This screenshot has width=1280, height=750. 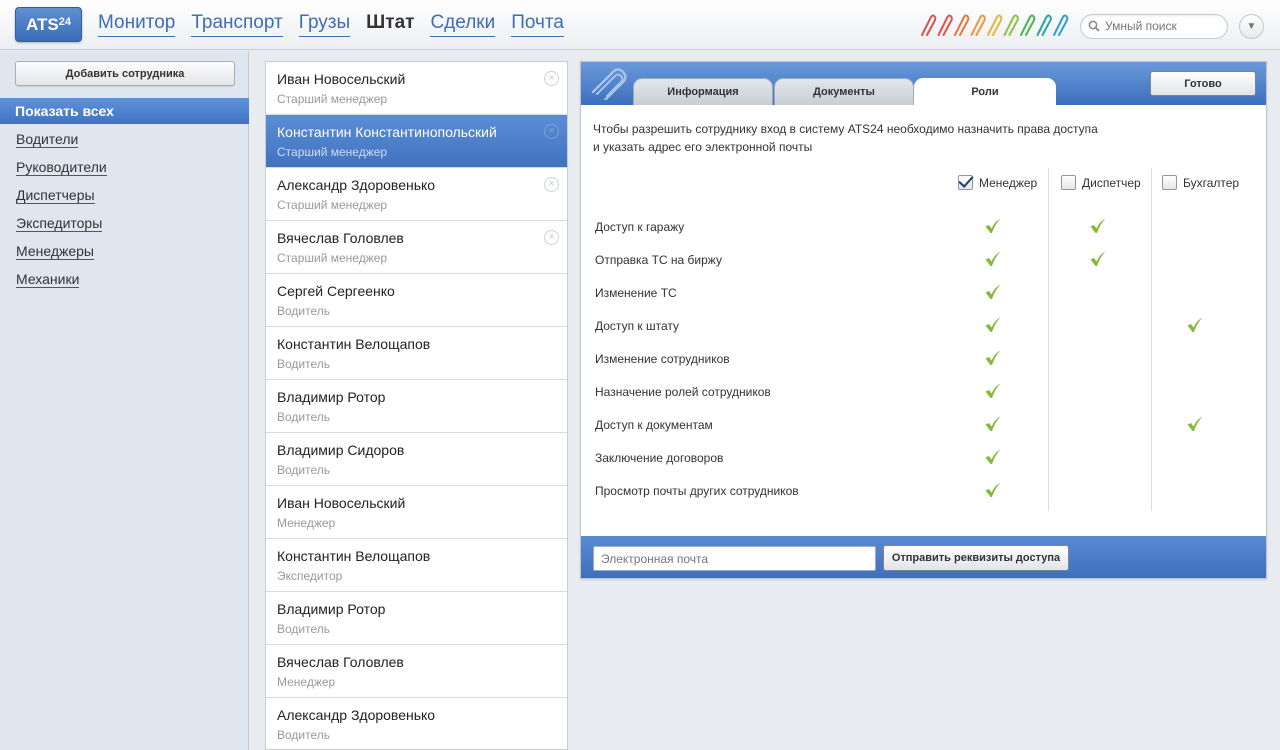 I want to click on employee-row: Владимир Сидоров Водитель, so click(x=416, y=459).